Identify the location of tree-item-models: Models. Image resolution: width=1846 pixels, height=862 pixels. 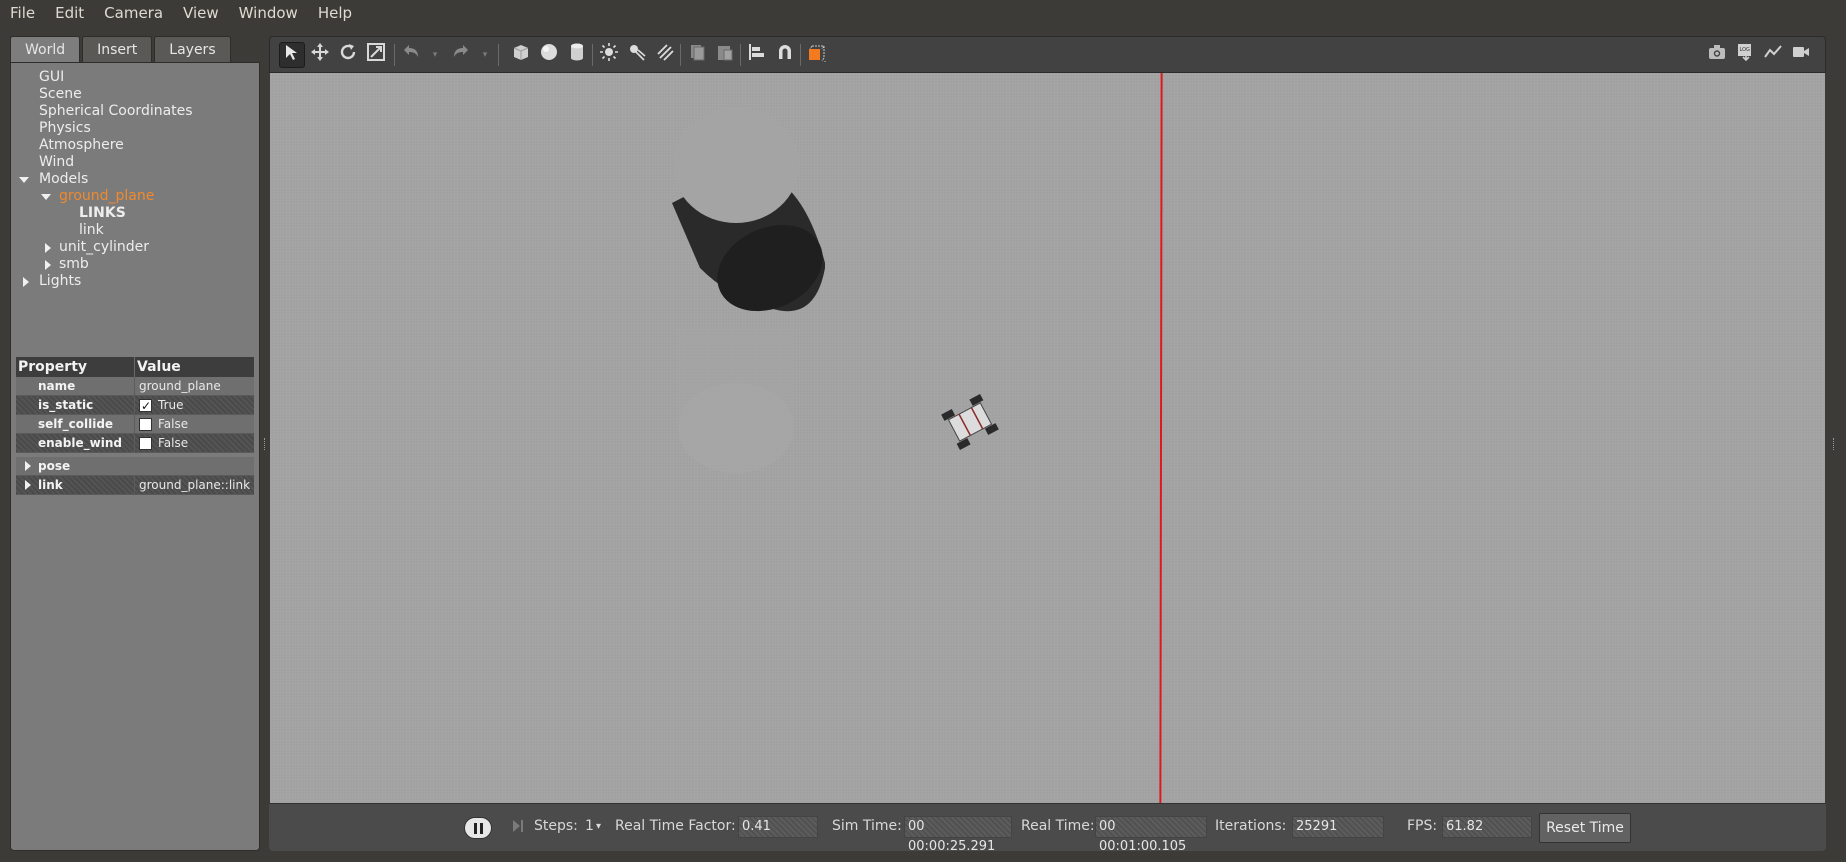
(136, 179).